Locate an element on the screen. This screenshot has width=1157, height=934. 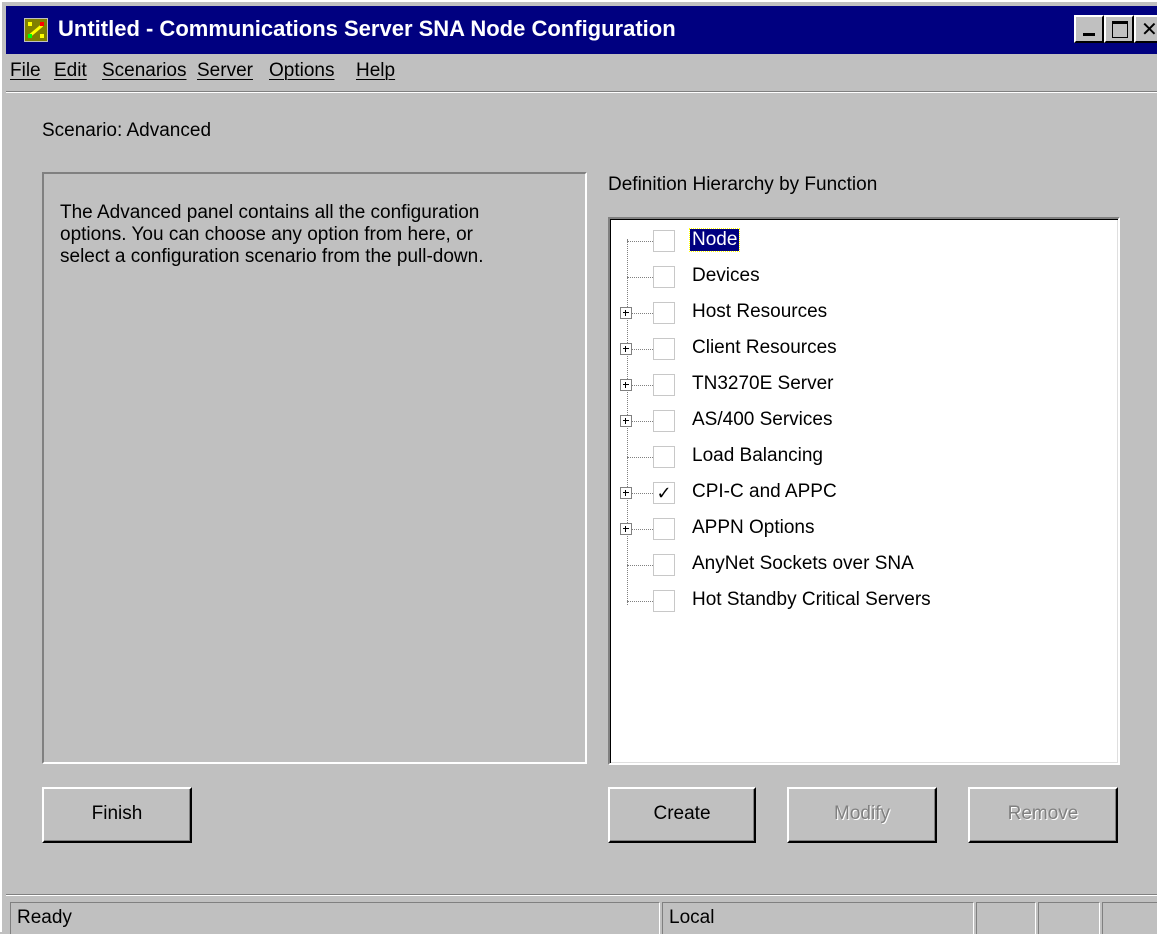
menu-options: Options is located at coordinates (301, 71).